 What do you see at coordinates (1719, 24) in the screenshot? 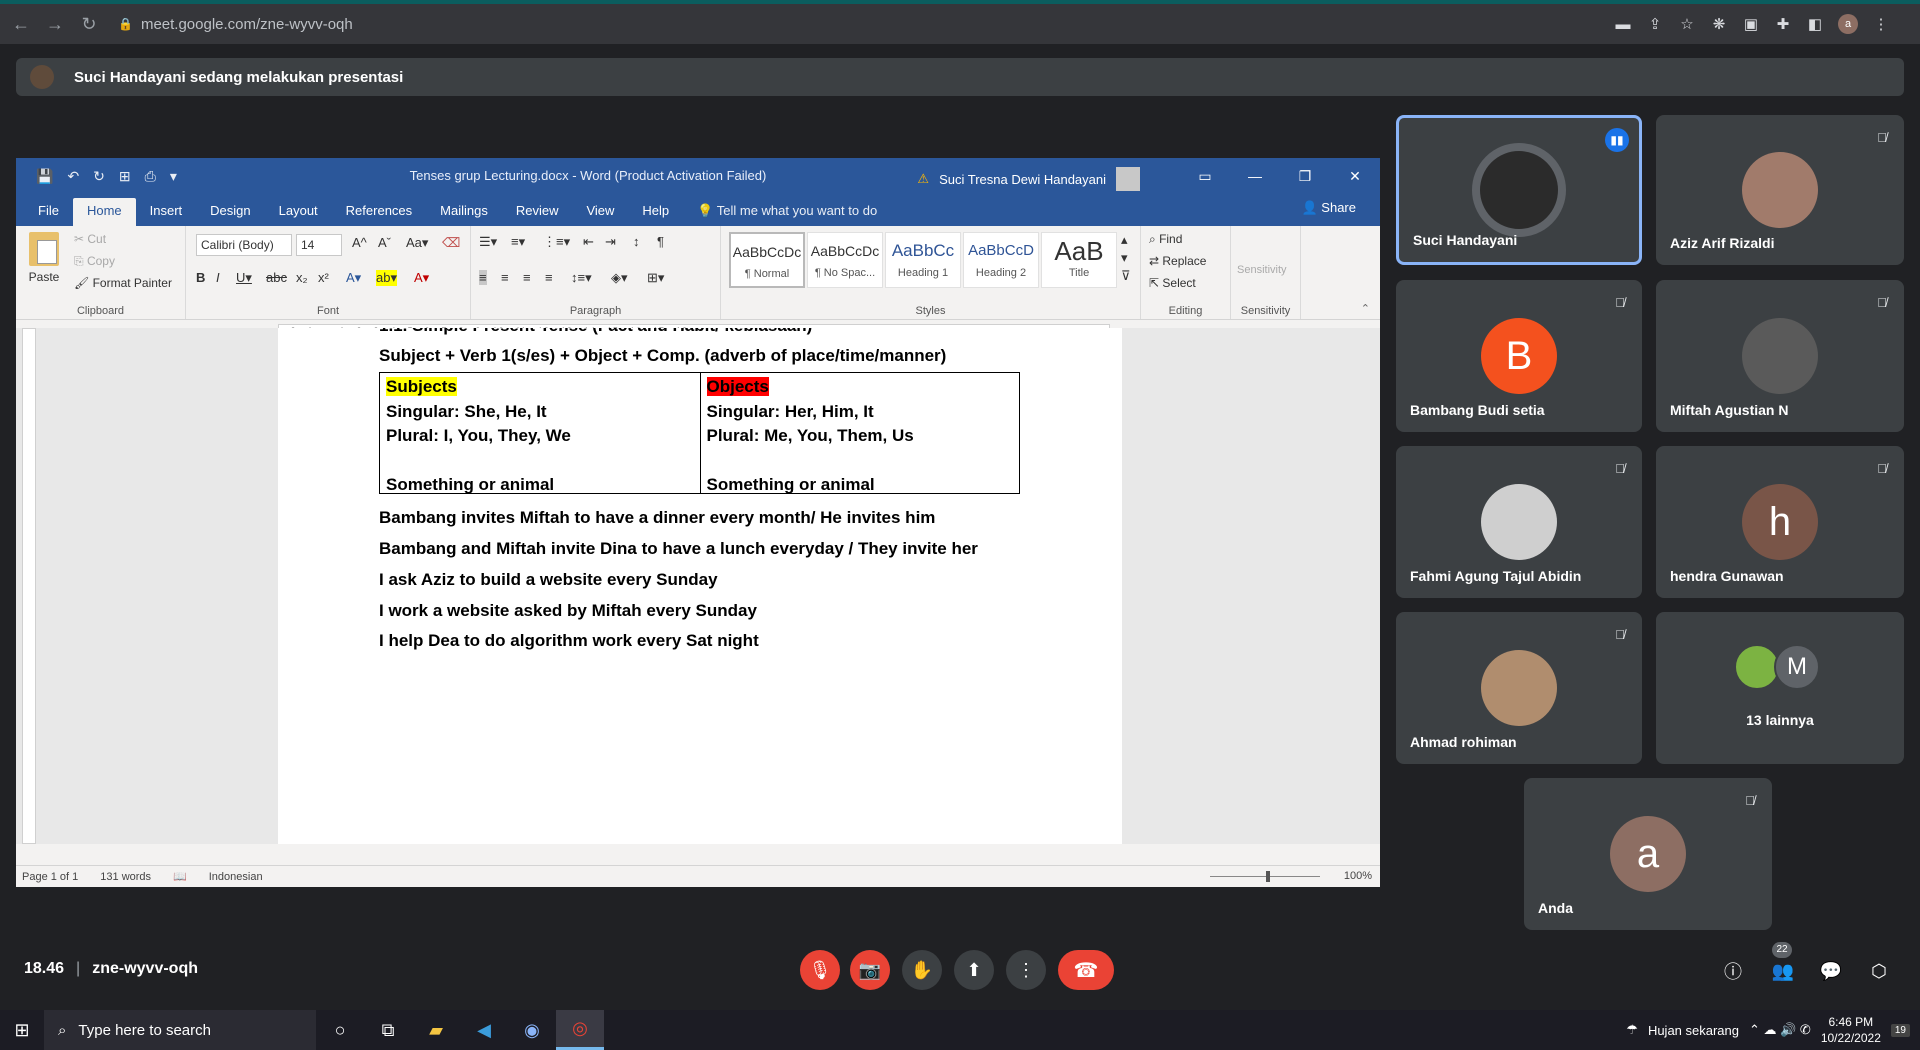
I see `extension-icon: ❋` at bounding box center [1719, 24].